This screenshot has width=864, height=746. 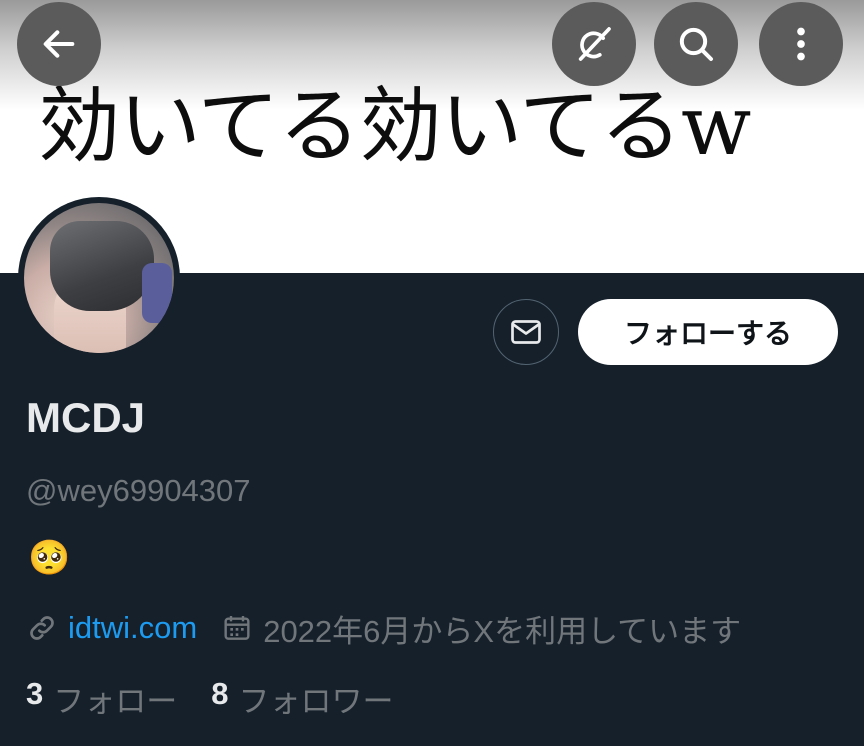 What do you see at coordinates (237, 628) in the screenshot?
I see `calendar-icon` at bounding box center [237, 628].